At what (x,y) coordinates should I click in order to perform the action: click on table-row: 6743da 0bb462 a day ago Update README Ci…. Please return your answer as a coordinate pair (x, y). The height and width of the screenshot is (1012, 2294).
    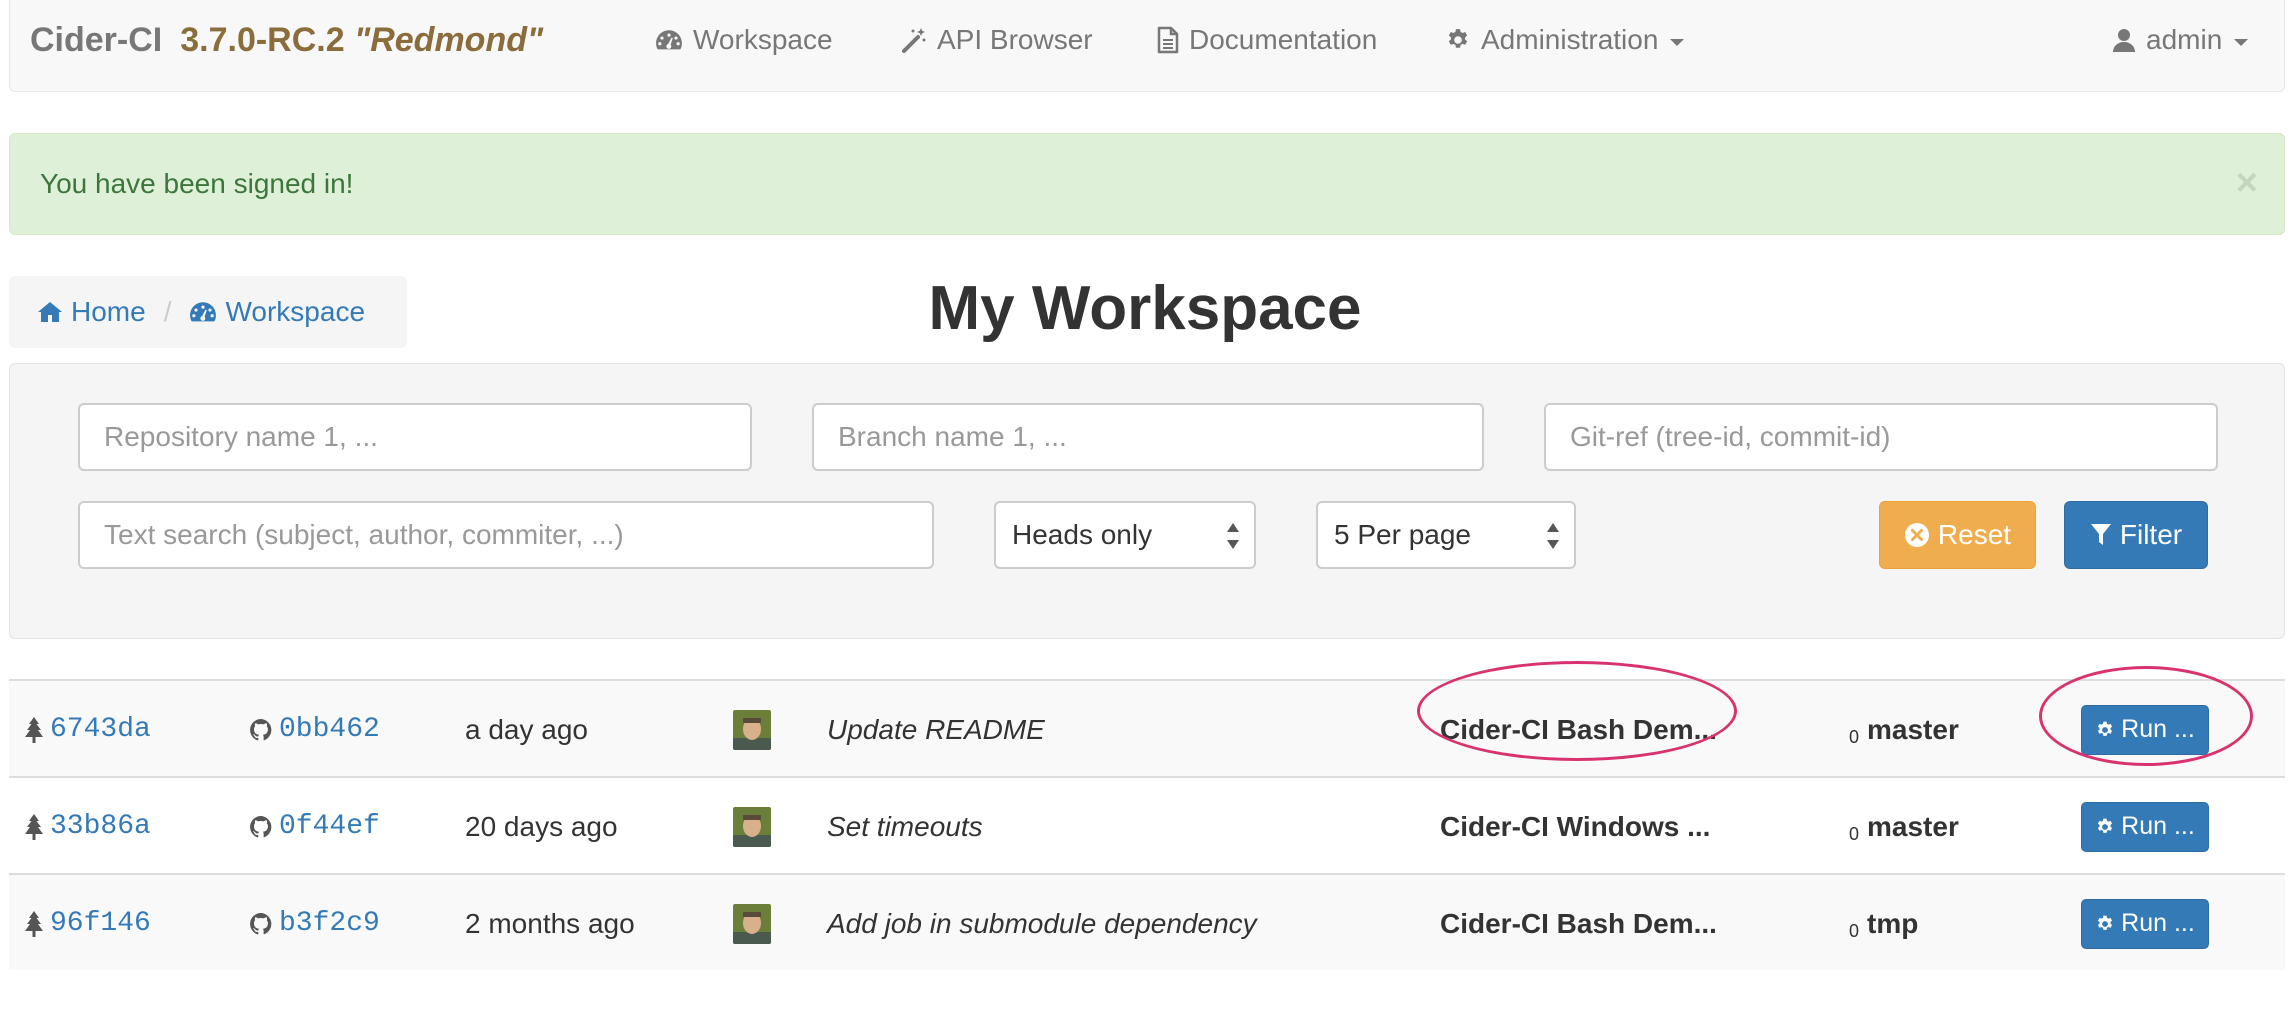
    Looking at the image, I should click on (1147, 727).